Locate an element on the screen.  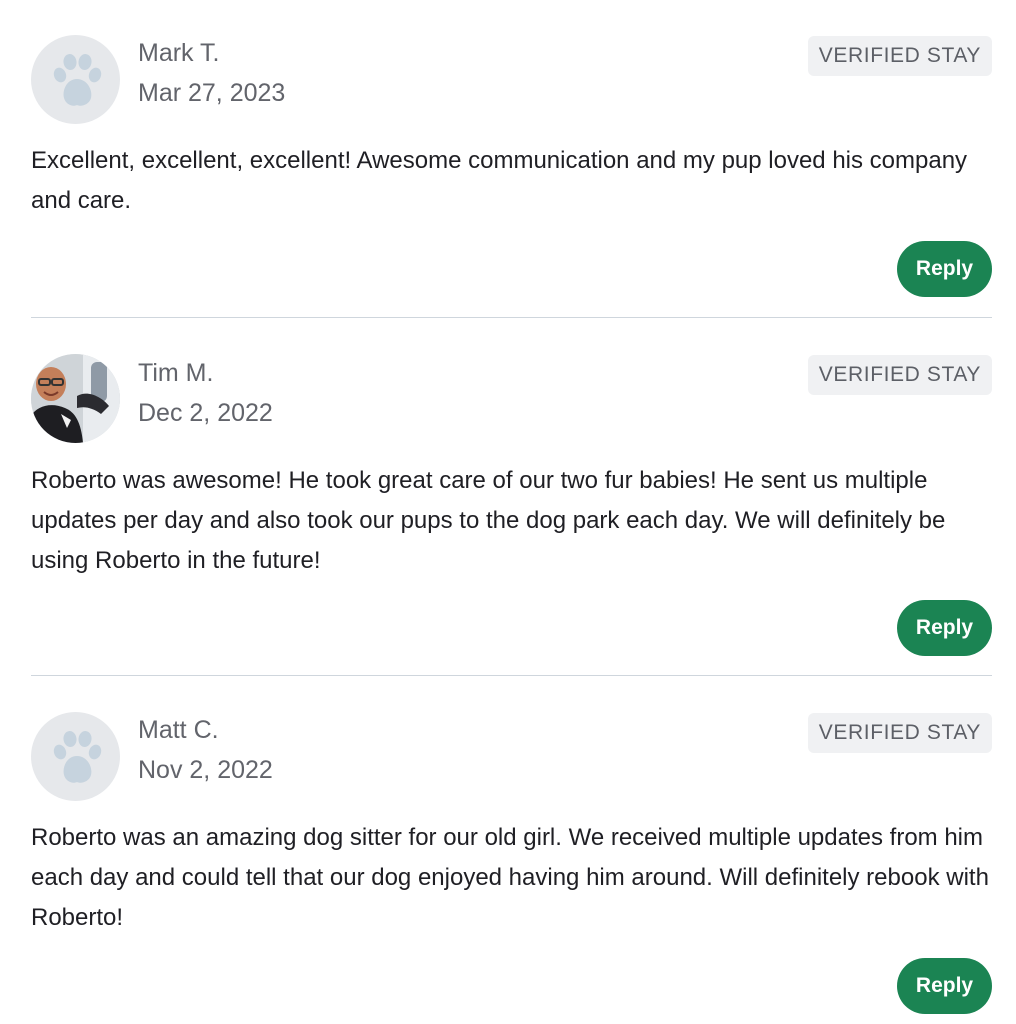
review-date: Dec 2, 2022 is located at coordinates (205, 413).